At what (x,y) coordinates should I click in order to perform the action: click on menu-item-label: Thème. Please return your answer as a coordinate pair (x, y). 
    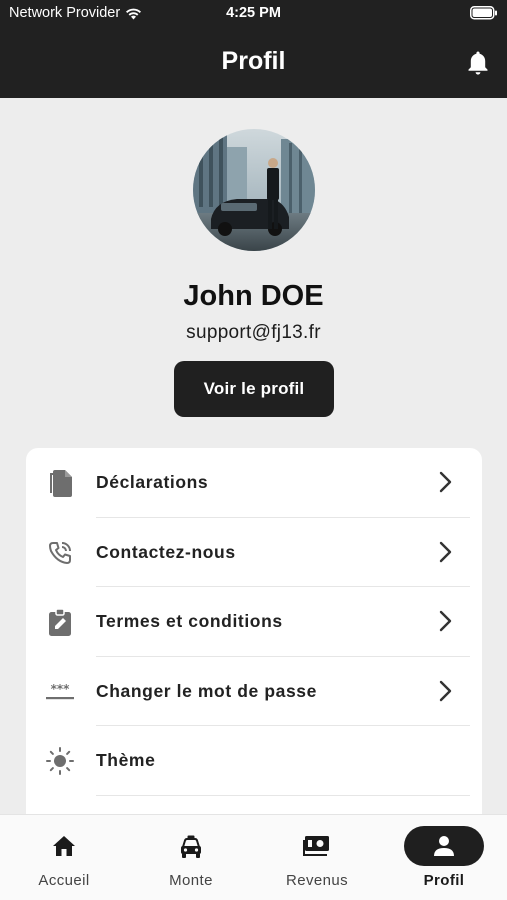
    Looking at the image, I should click on (126, 760).